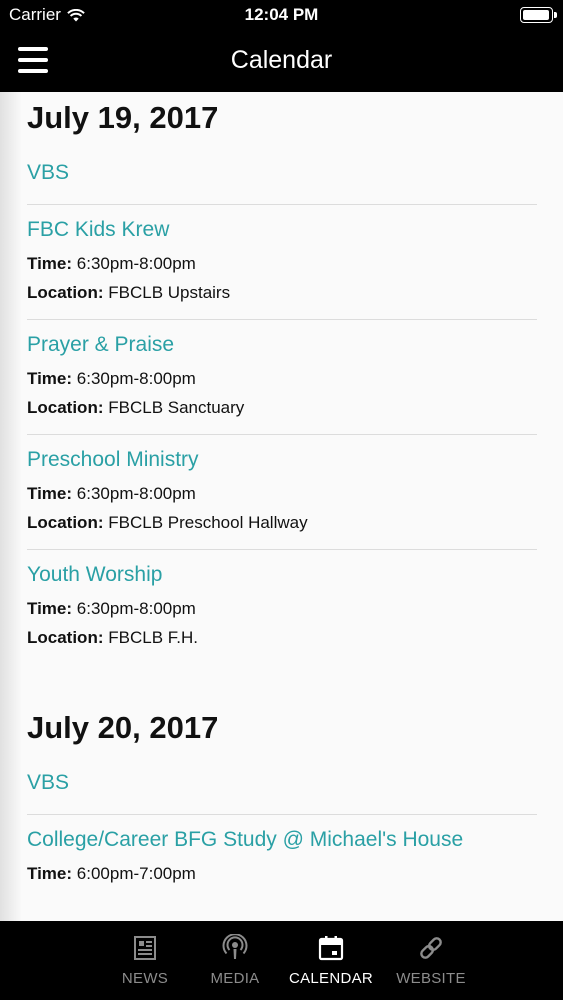  I want to click on battery-level, so click(536, 15).